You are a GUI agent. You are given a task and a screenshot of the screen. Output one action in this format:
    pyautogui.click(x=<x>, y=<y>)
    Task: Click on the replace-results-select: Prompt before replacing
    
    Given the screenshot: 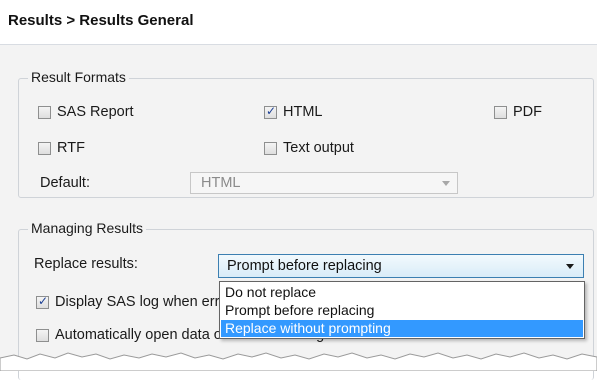 What is the action you would take?
    pyautogui.click(x=401, y=266)
    